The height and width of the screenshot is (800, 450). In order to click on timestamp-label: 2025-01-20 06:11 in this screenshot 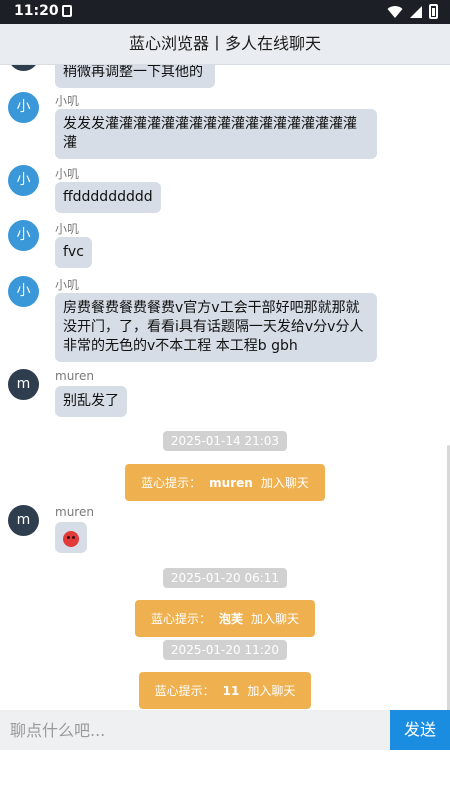, I will do `click(225, 578)`.